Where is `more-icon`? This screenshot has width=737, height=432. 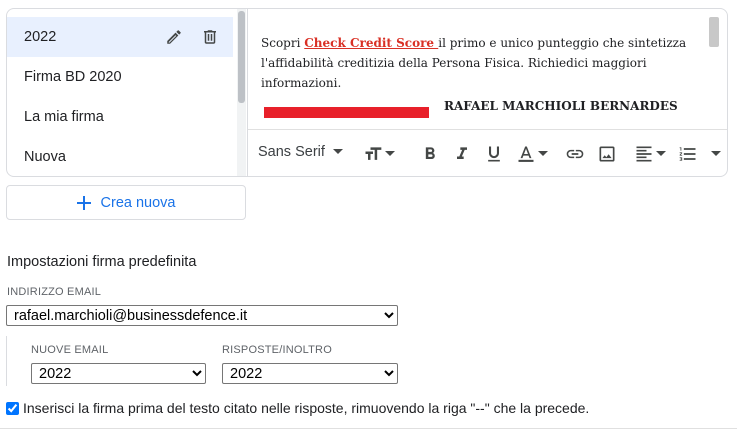
more-icon is located at coordinates (716, 153).